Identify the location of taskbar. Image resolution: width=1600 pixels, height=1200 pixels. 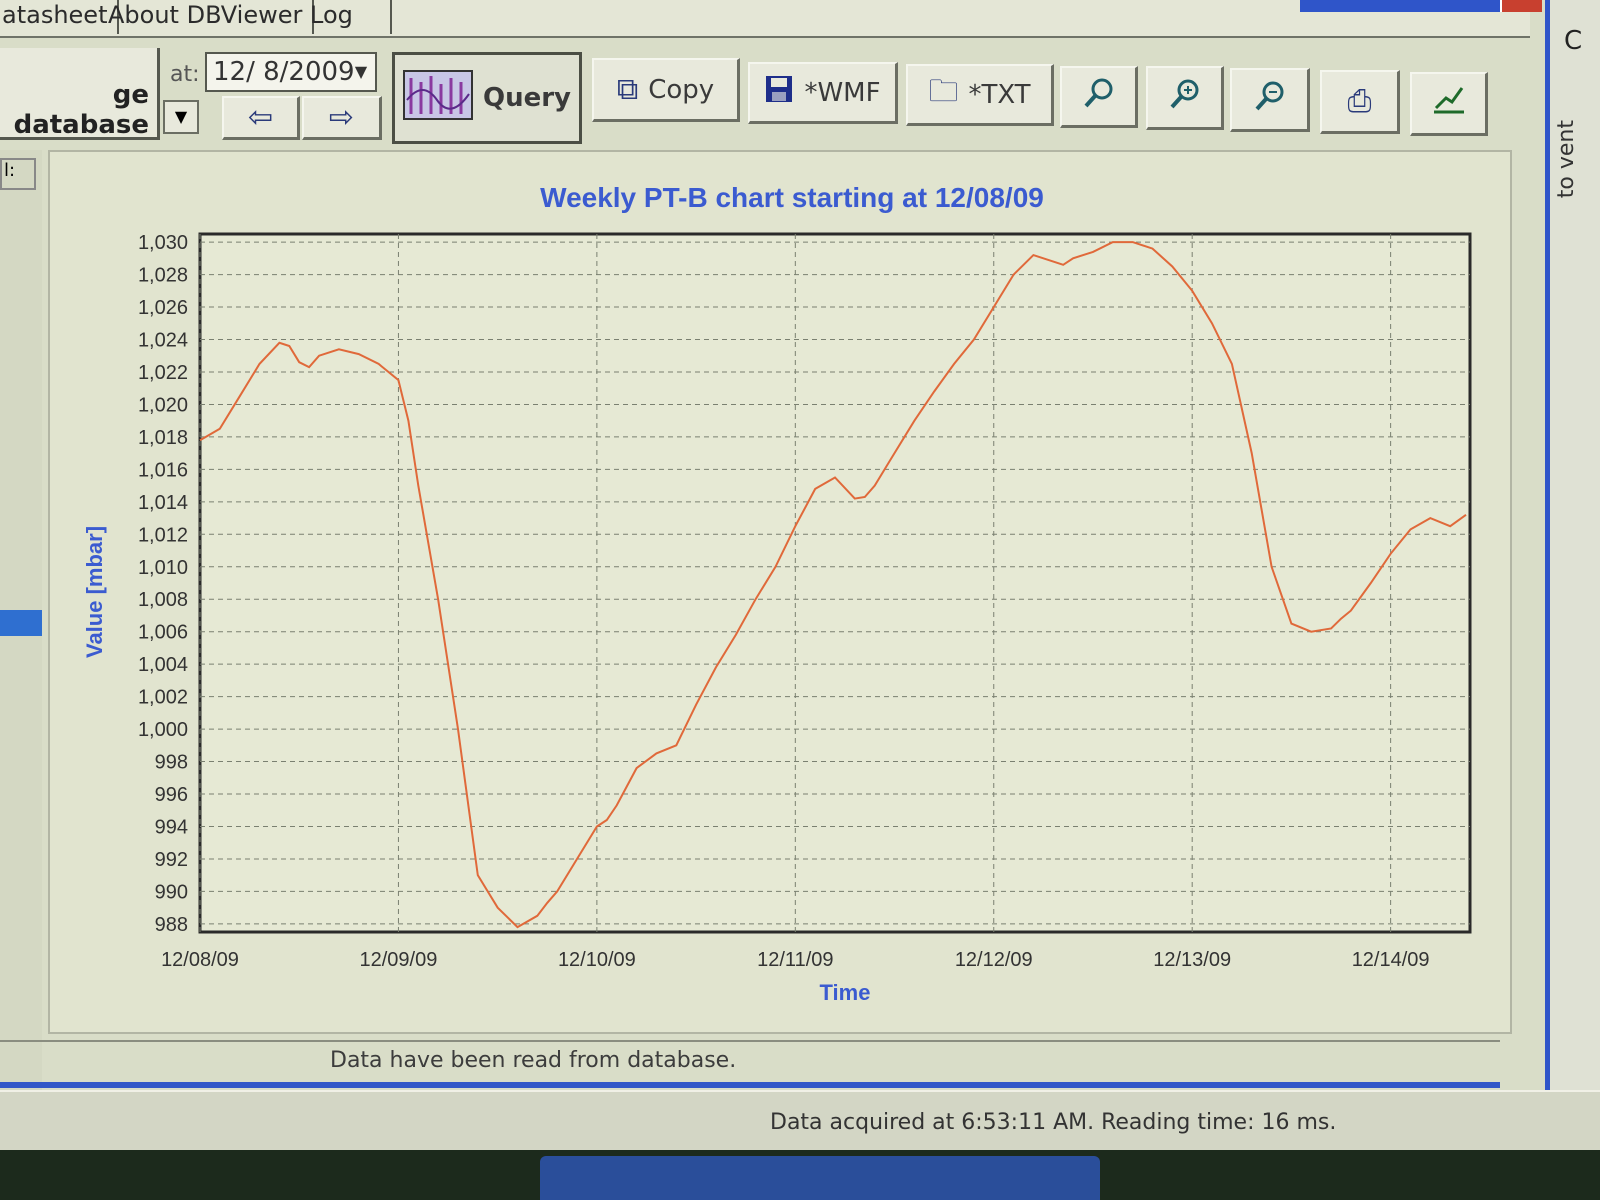
(800, 1175).